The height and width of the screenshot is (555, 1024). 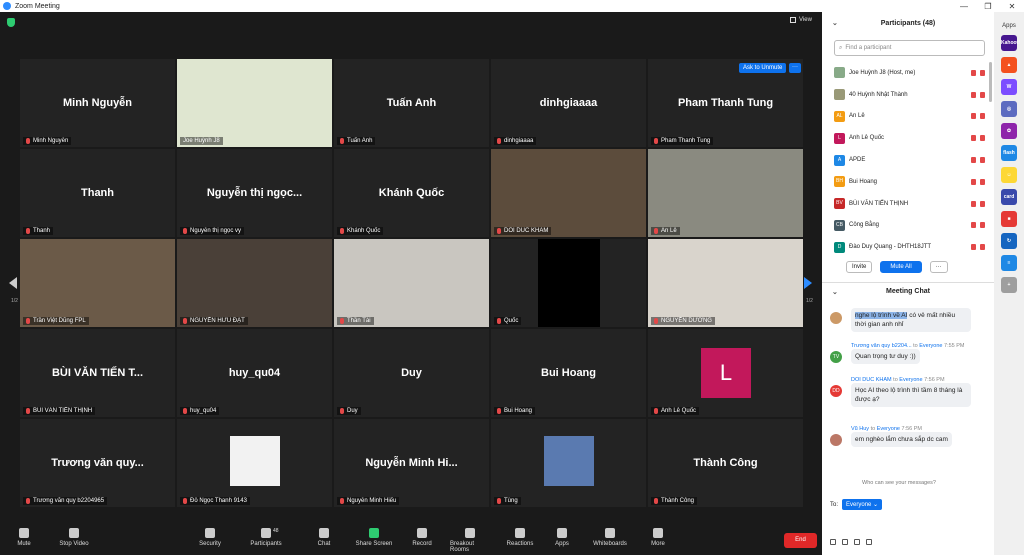 I want to click on toolbar-more-button: More, so click(x=658, y=537).